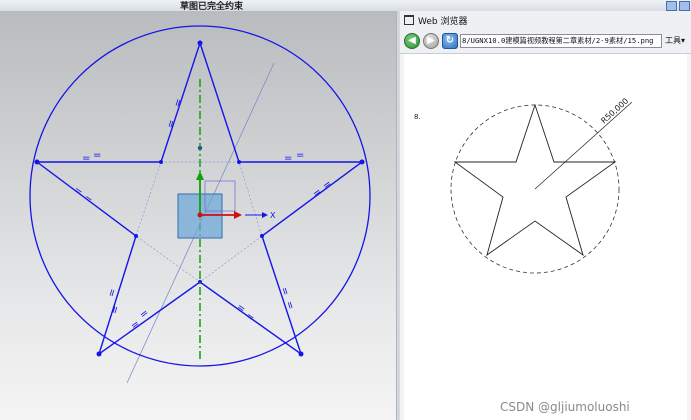  Describe the element at coordinates (671, 6) in the screenshot. I see `restore-icon` at that location.